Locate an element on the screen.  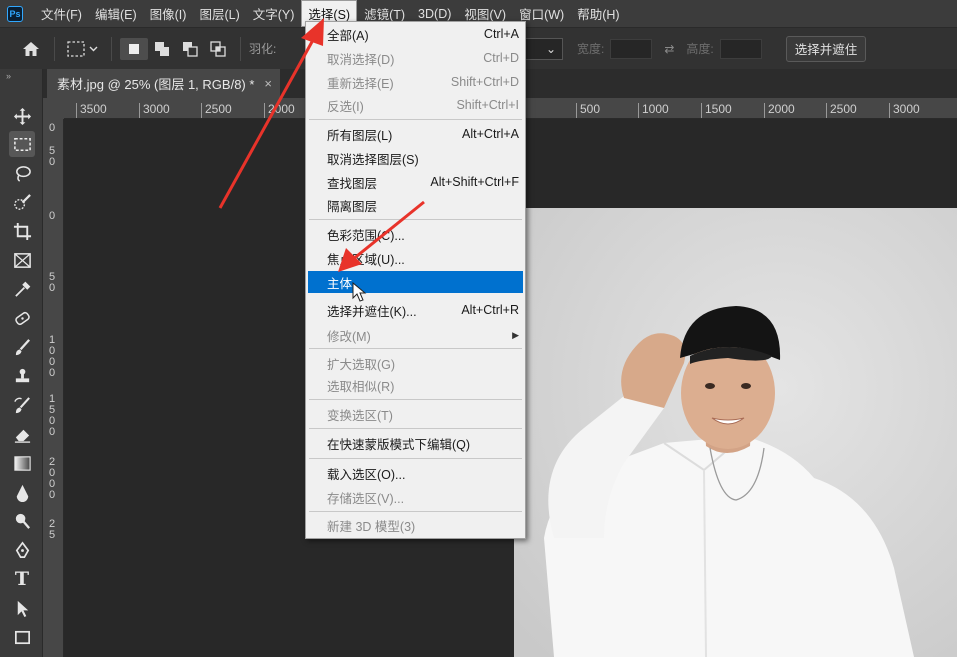
crop-tool-icon is located at coordinates (22, 231).